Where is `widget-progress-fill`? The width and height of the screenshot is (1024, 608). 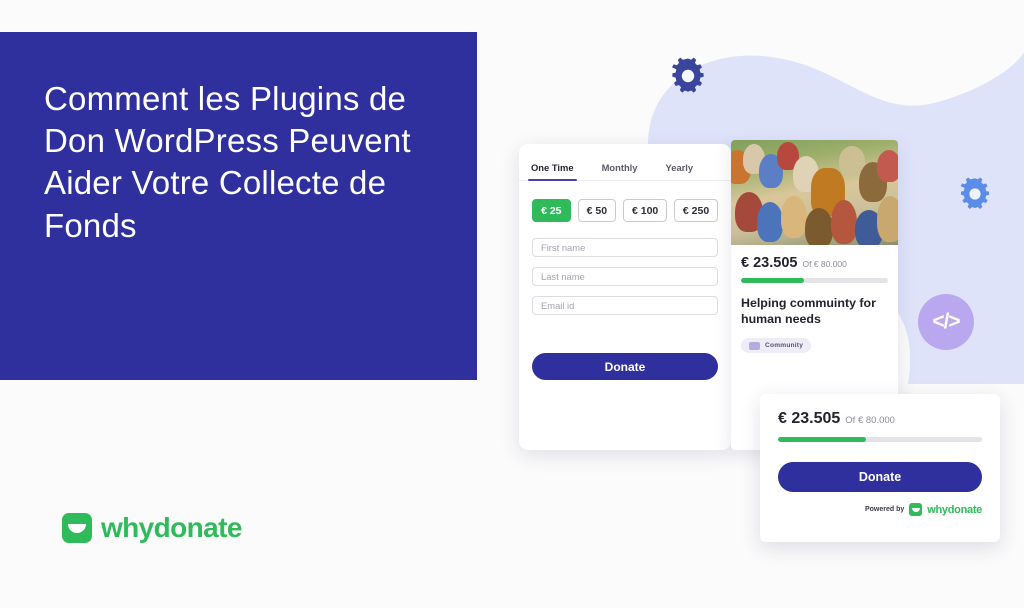
widget-progress-fill is located at coordinates (822, 439).